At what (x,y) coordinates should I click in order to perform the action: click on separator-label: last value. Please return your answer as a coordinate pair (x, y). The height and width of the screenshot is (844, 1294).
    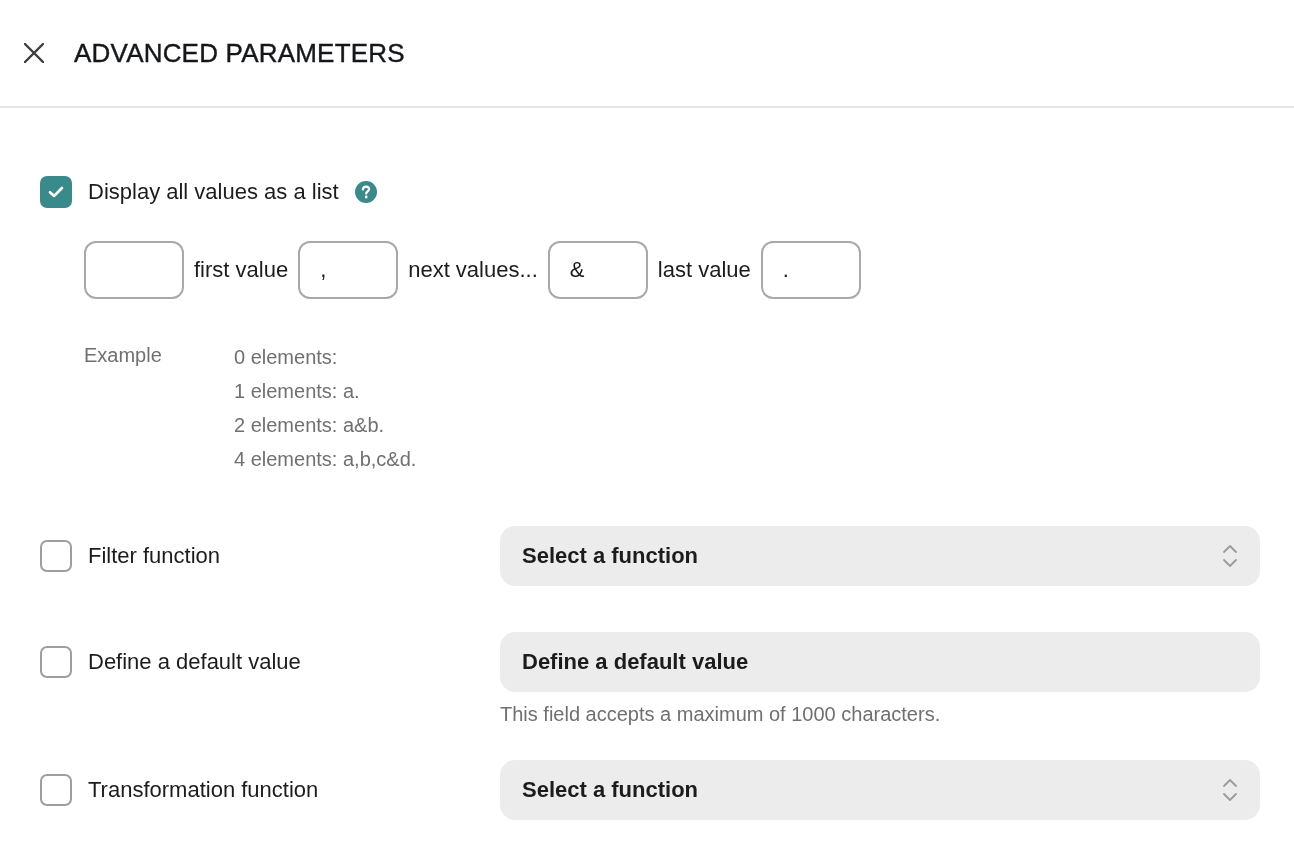
    Looking at the image, I should click on (704, 270).